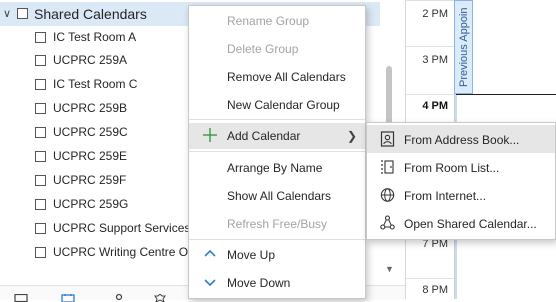  I want to click on calendar-item: IC Test Room C, so click(113, 84).